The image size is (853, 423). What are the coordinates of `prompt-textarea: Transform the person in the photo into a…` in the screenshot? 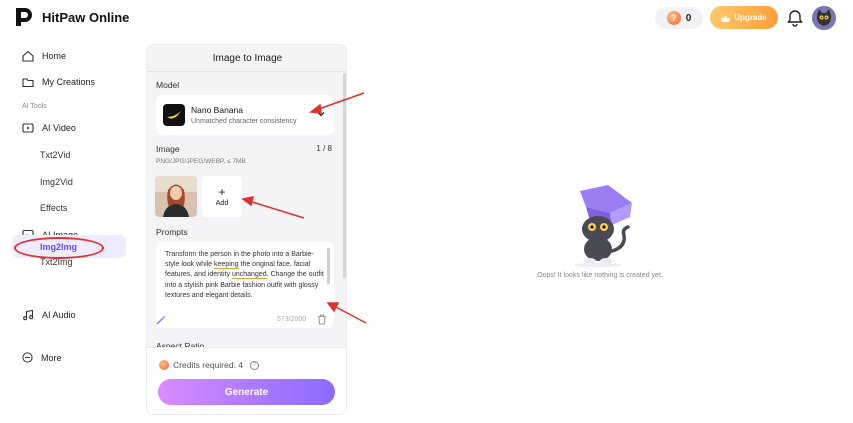 It's located at (245, 285).